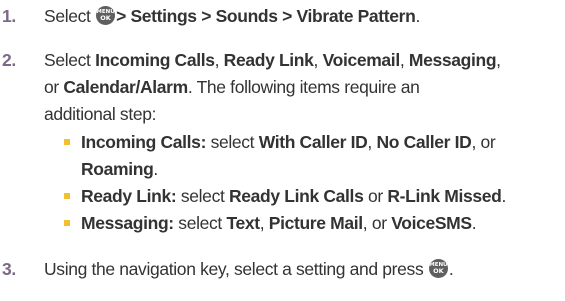  I want to click on step-text-line: additional step:, so click(100, 114).